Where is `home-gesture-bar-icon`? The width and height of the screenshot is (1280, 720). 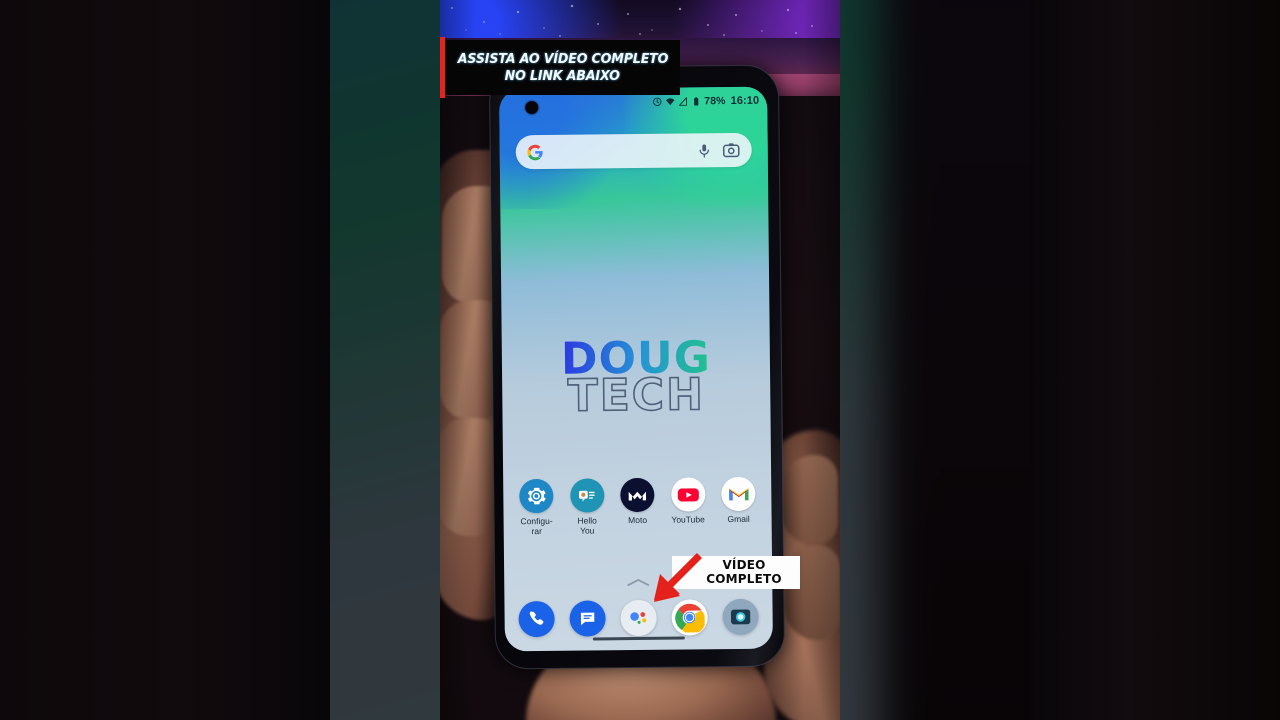
home-gesture-bar-icon is located at coordinates (638, 638).